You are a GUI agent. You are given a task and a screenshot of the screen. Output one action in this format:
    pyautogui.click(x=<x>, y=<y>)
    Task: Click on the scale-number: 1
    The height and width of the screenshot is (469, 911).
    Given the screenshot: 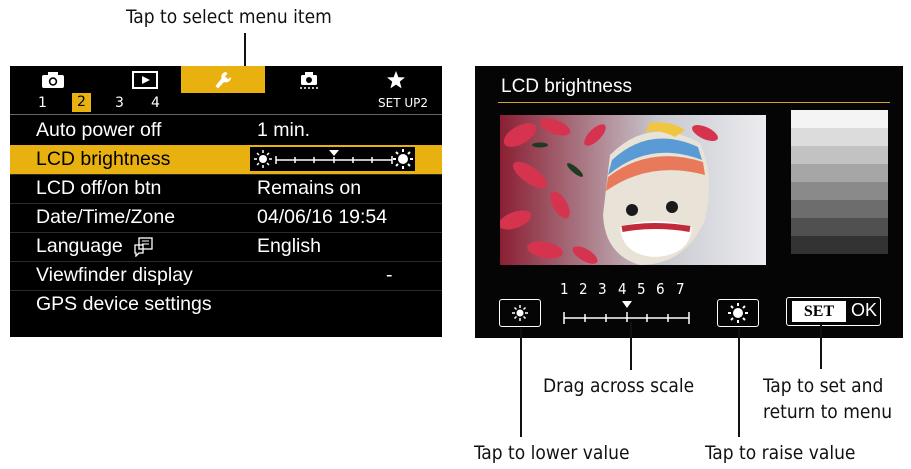 What is the action you would take?
    pyautogui.click(x=564, y=289)
    